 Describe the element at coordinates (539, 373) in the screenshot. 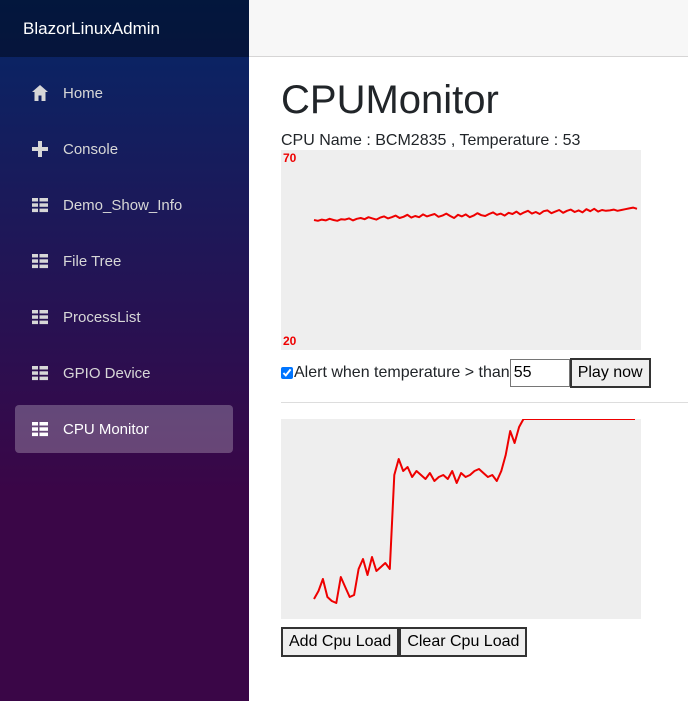

I see `temperature-threshold-input` at that location.